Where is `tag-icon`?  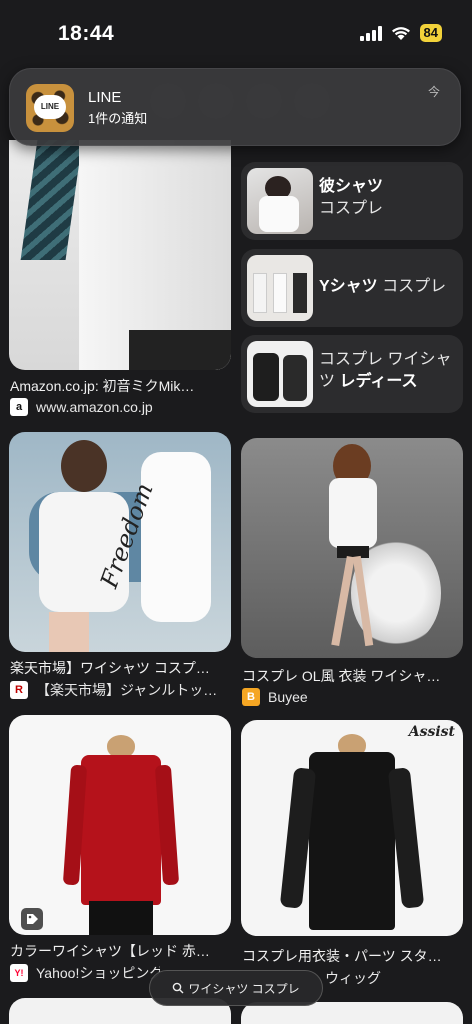
tag-icon is located at coordinates (32, 919).